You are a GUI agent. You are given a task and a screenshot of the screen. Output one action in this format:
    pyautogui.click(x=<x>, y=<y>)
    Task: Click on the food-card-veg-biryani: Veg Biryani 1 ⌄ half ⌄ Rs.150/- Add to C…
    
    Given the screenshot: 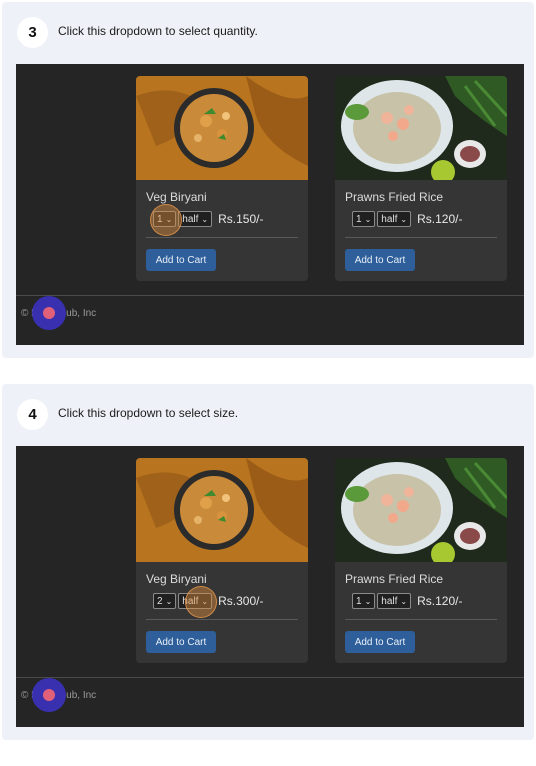 What is the action you would take?
    pyautogui.click(x=222, y=178)
    